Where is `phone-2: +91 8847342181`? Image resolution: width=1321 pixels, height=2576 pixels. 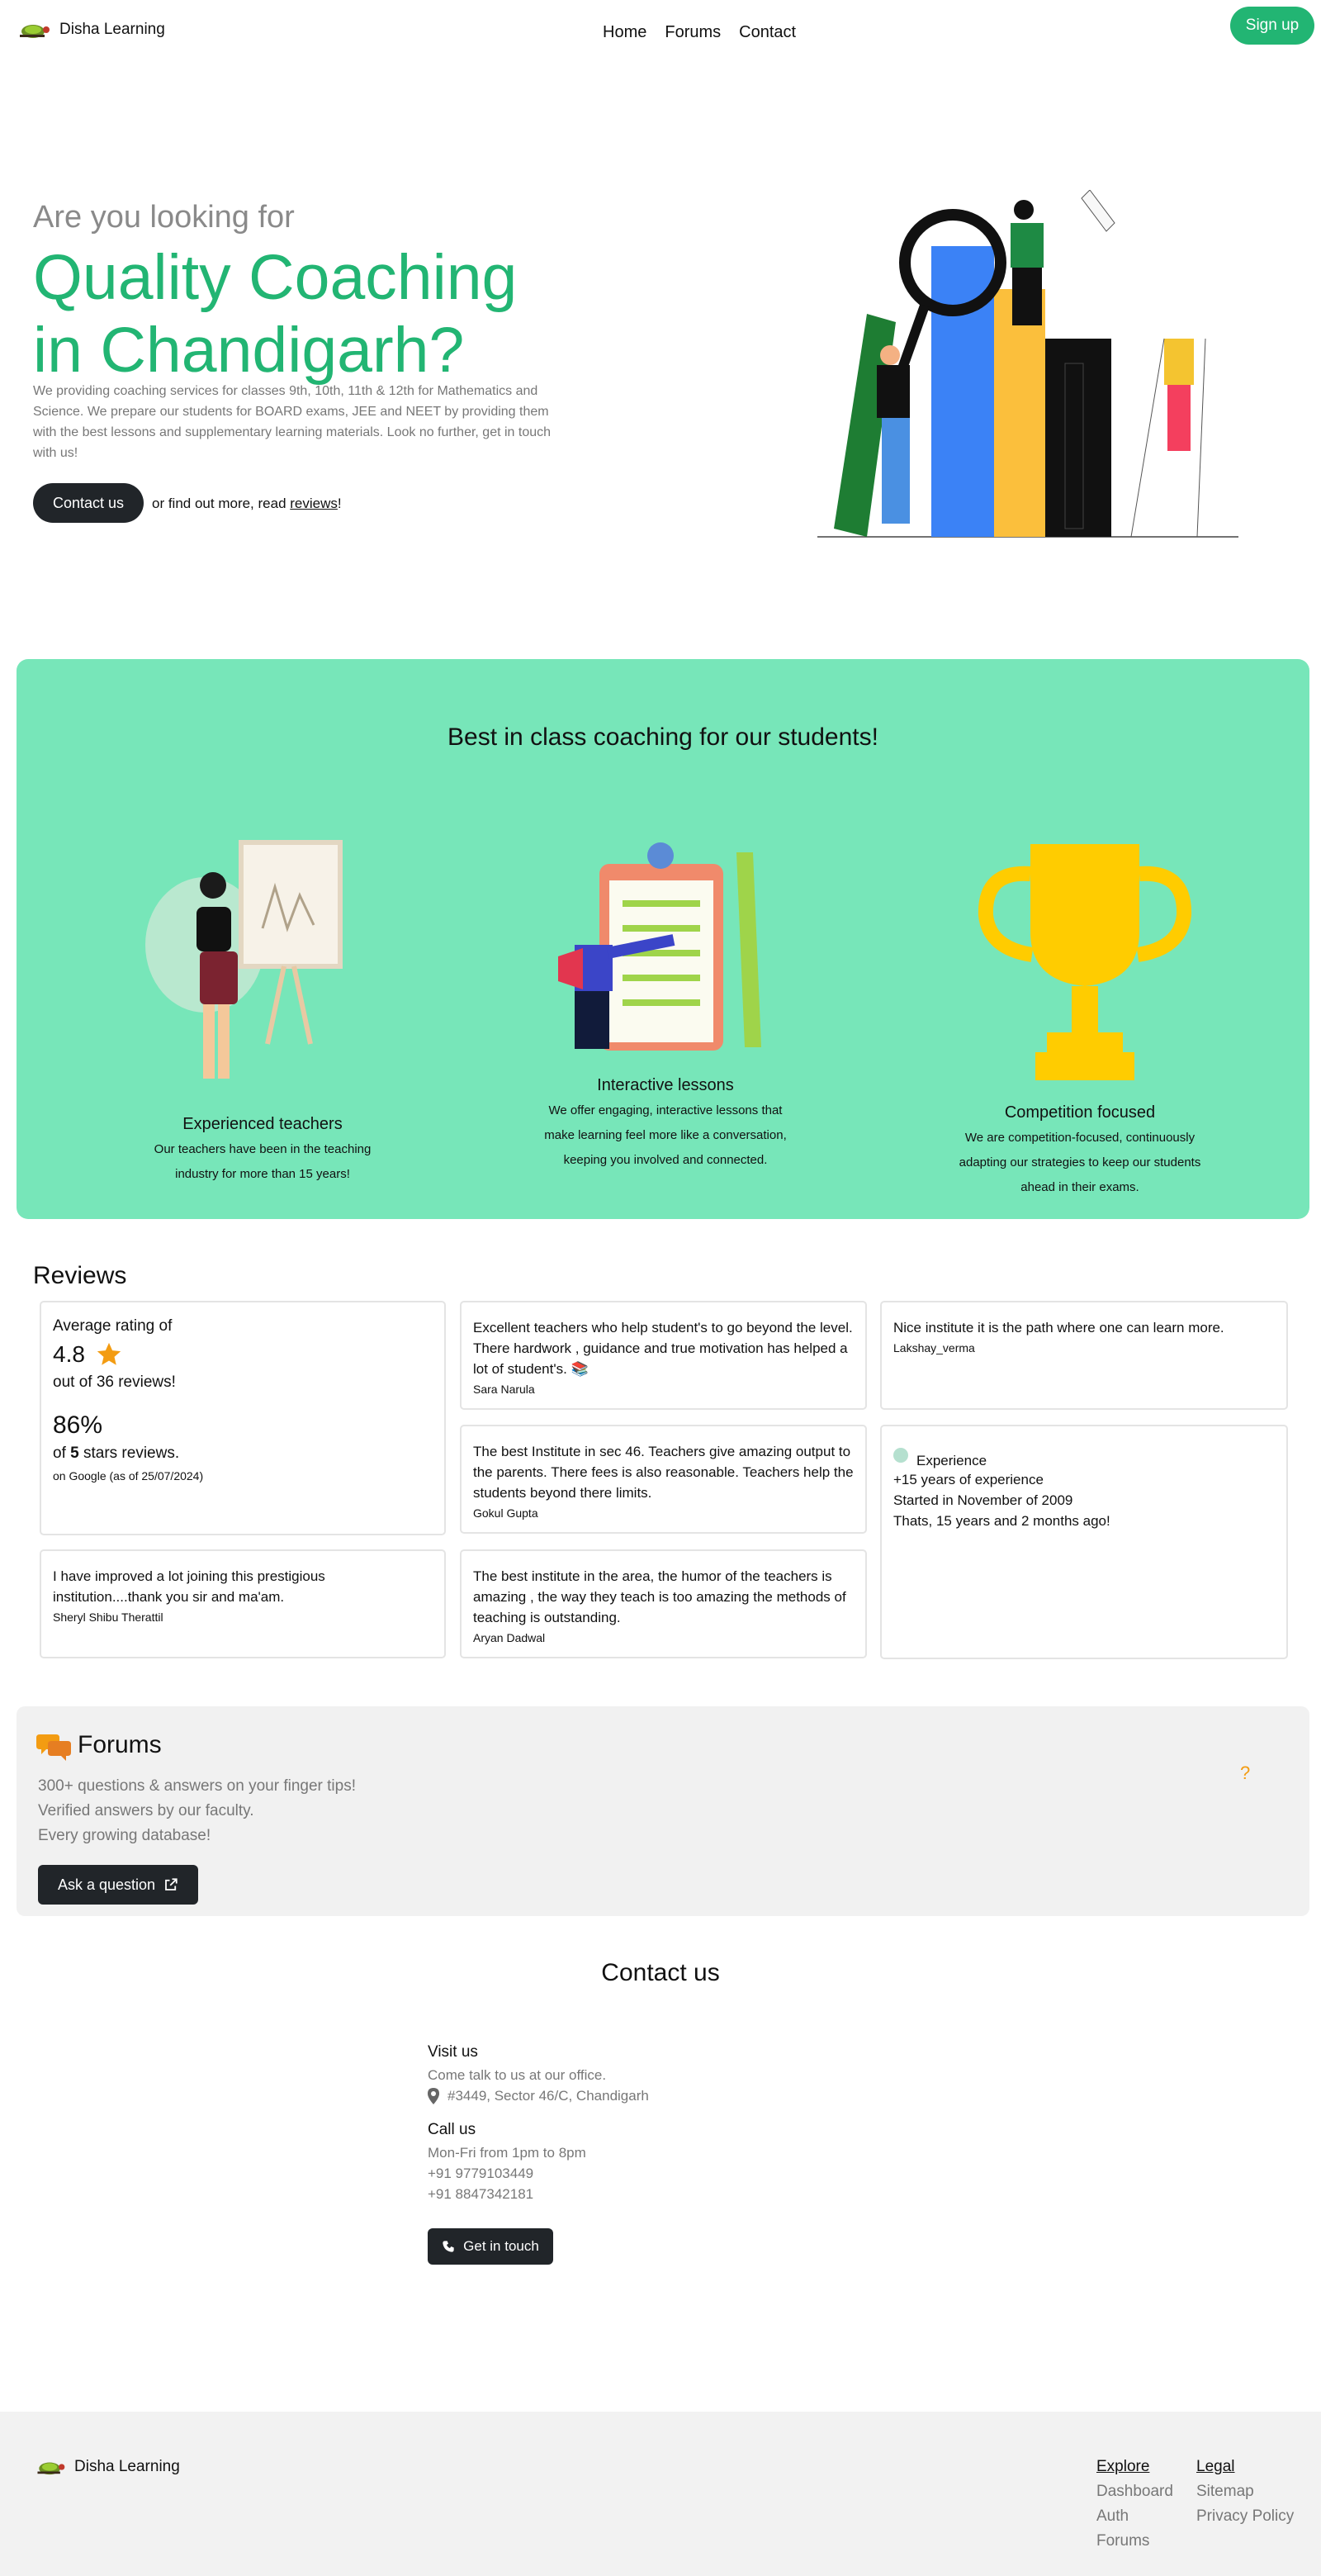 phone-2: +91 8847342181 is located at coordinates (538, 2194).